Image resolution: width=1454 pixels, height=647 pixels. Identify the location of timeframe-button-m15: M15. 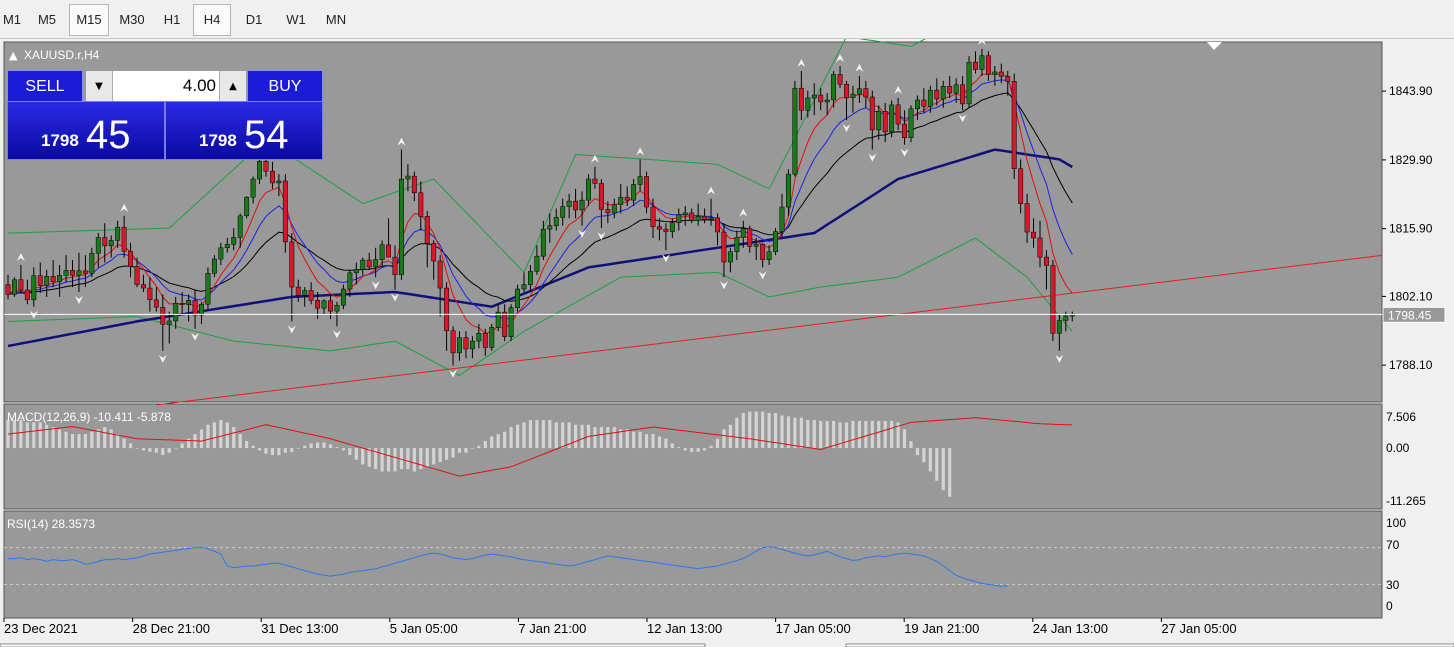
(89, 20).